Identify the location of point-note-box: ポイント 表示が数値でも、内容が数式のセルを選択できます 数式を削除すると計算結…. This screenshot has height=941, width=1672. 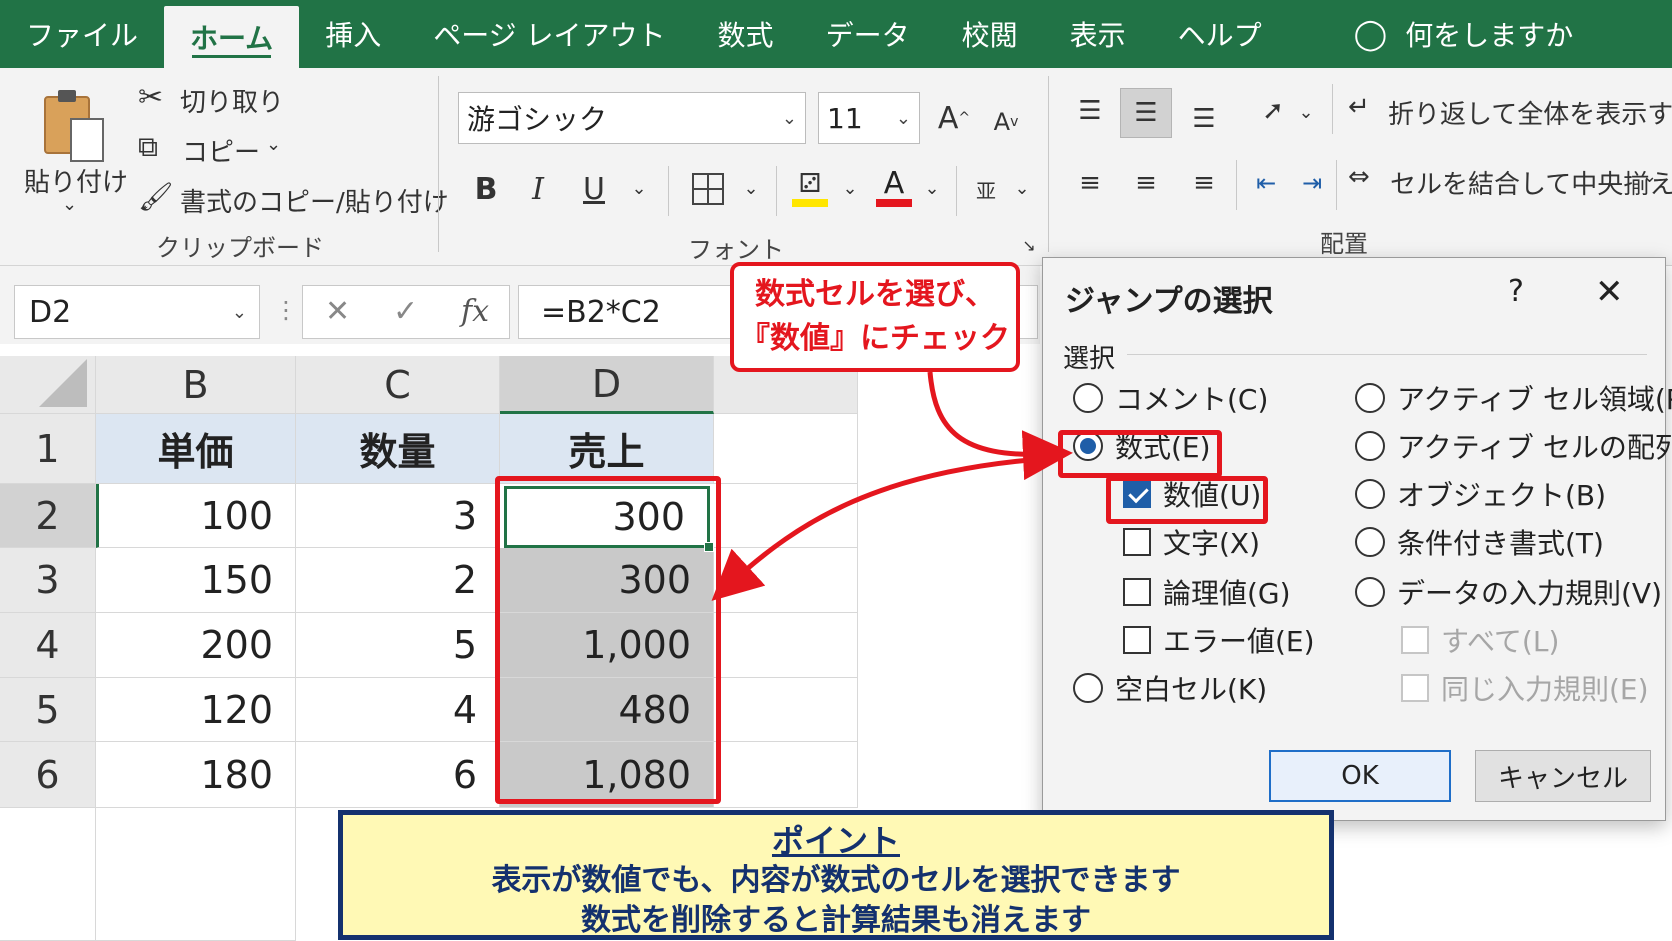
(836, 875).